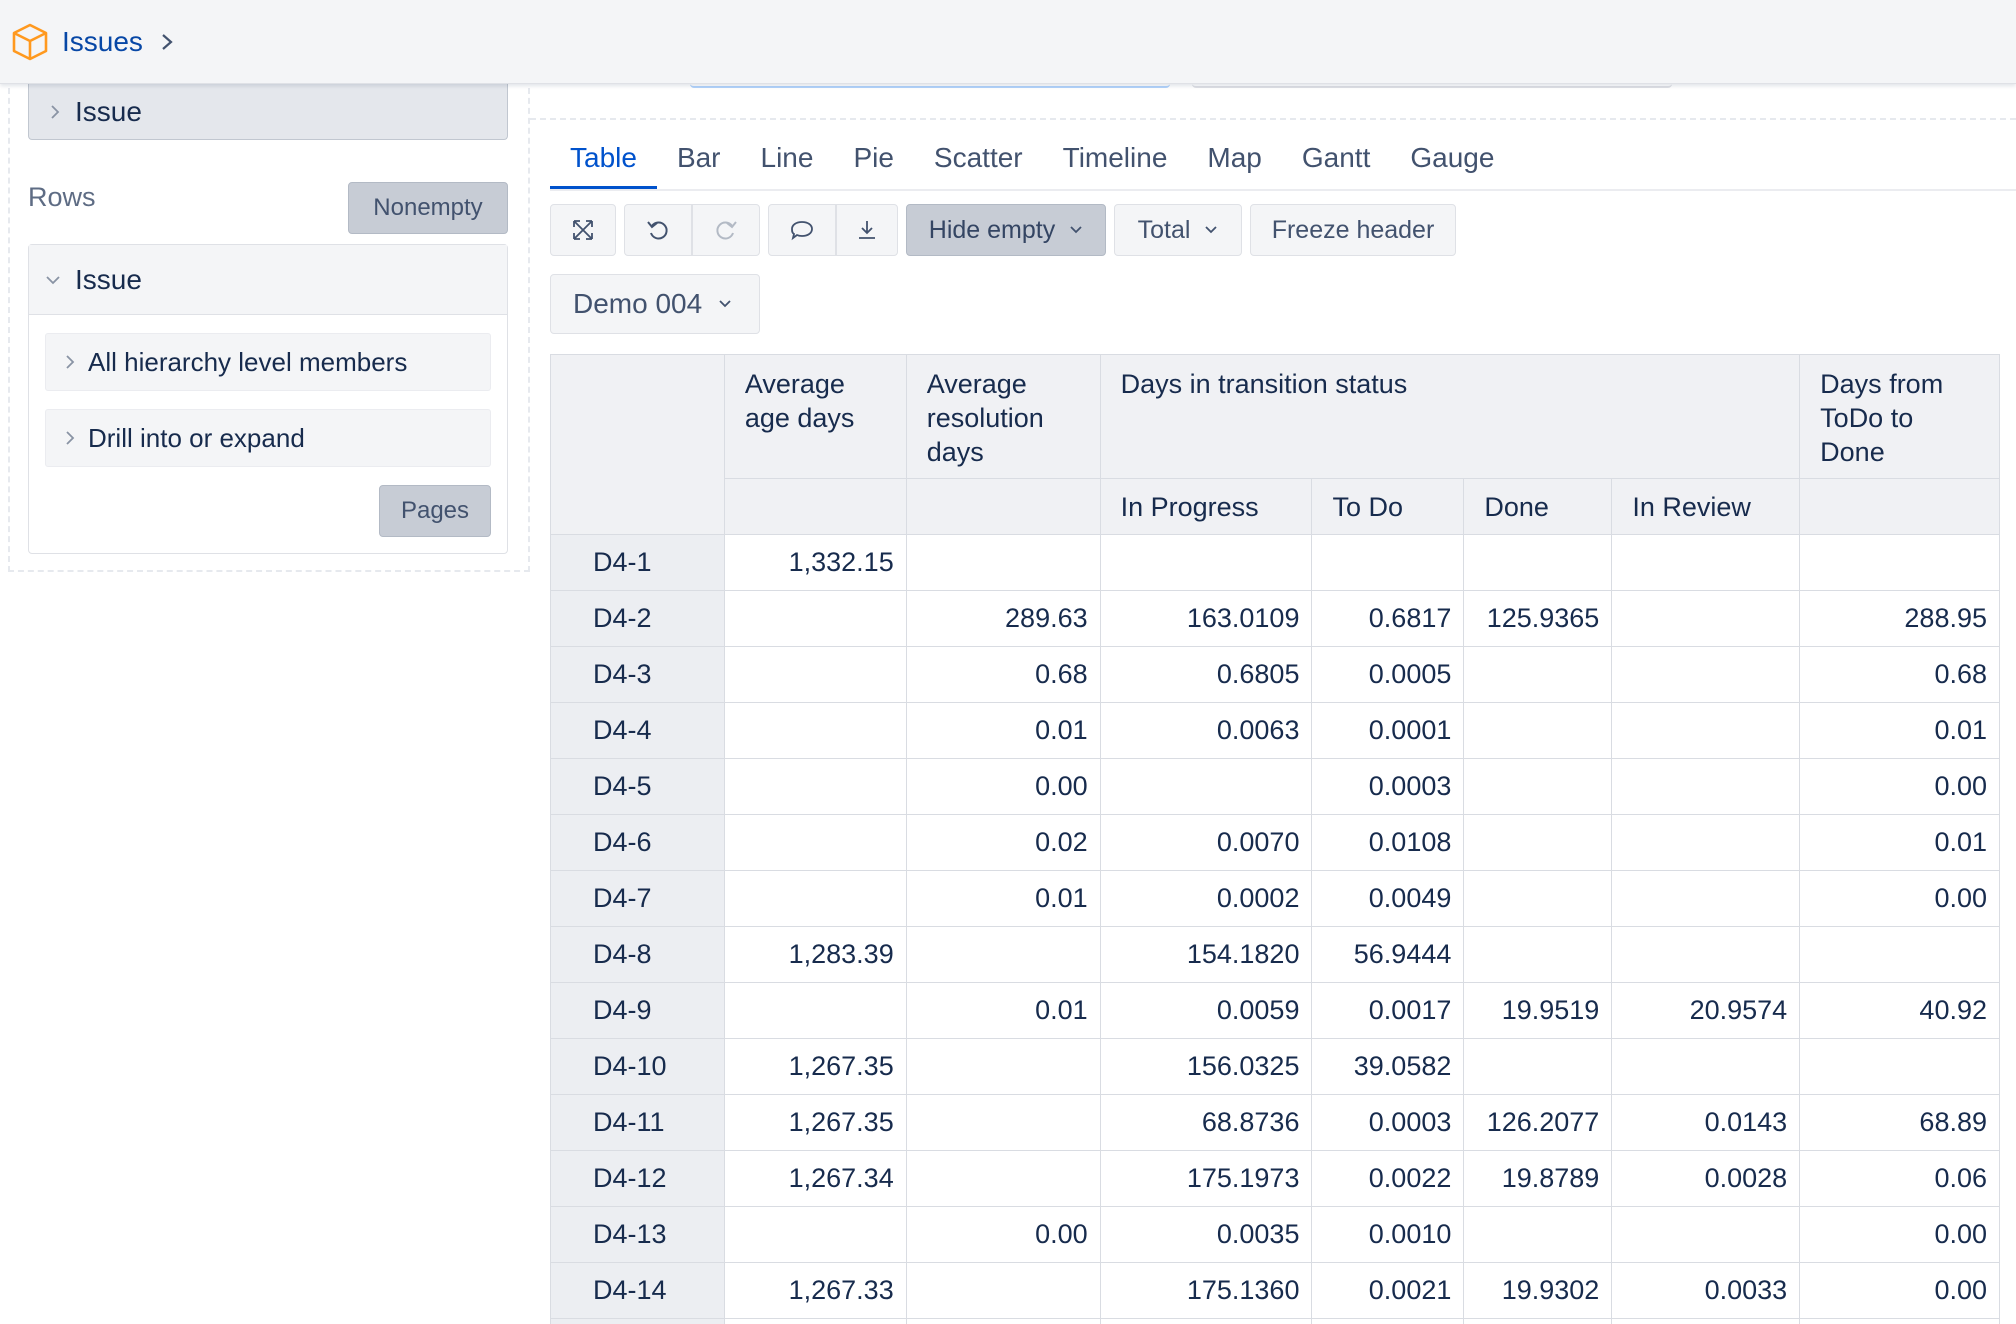 The width and height of the screenshot is (2016, 1324). Describe the element at coordinates (873, 163) in the screenshot. I see `tab-pie: Pie` at that location.